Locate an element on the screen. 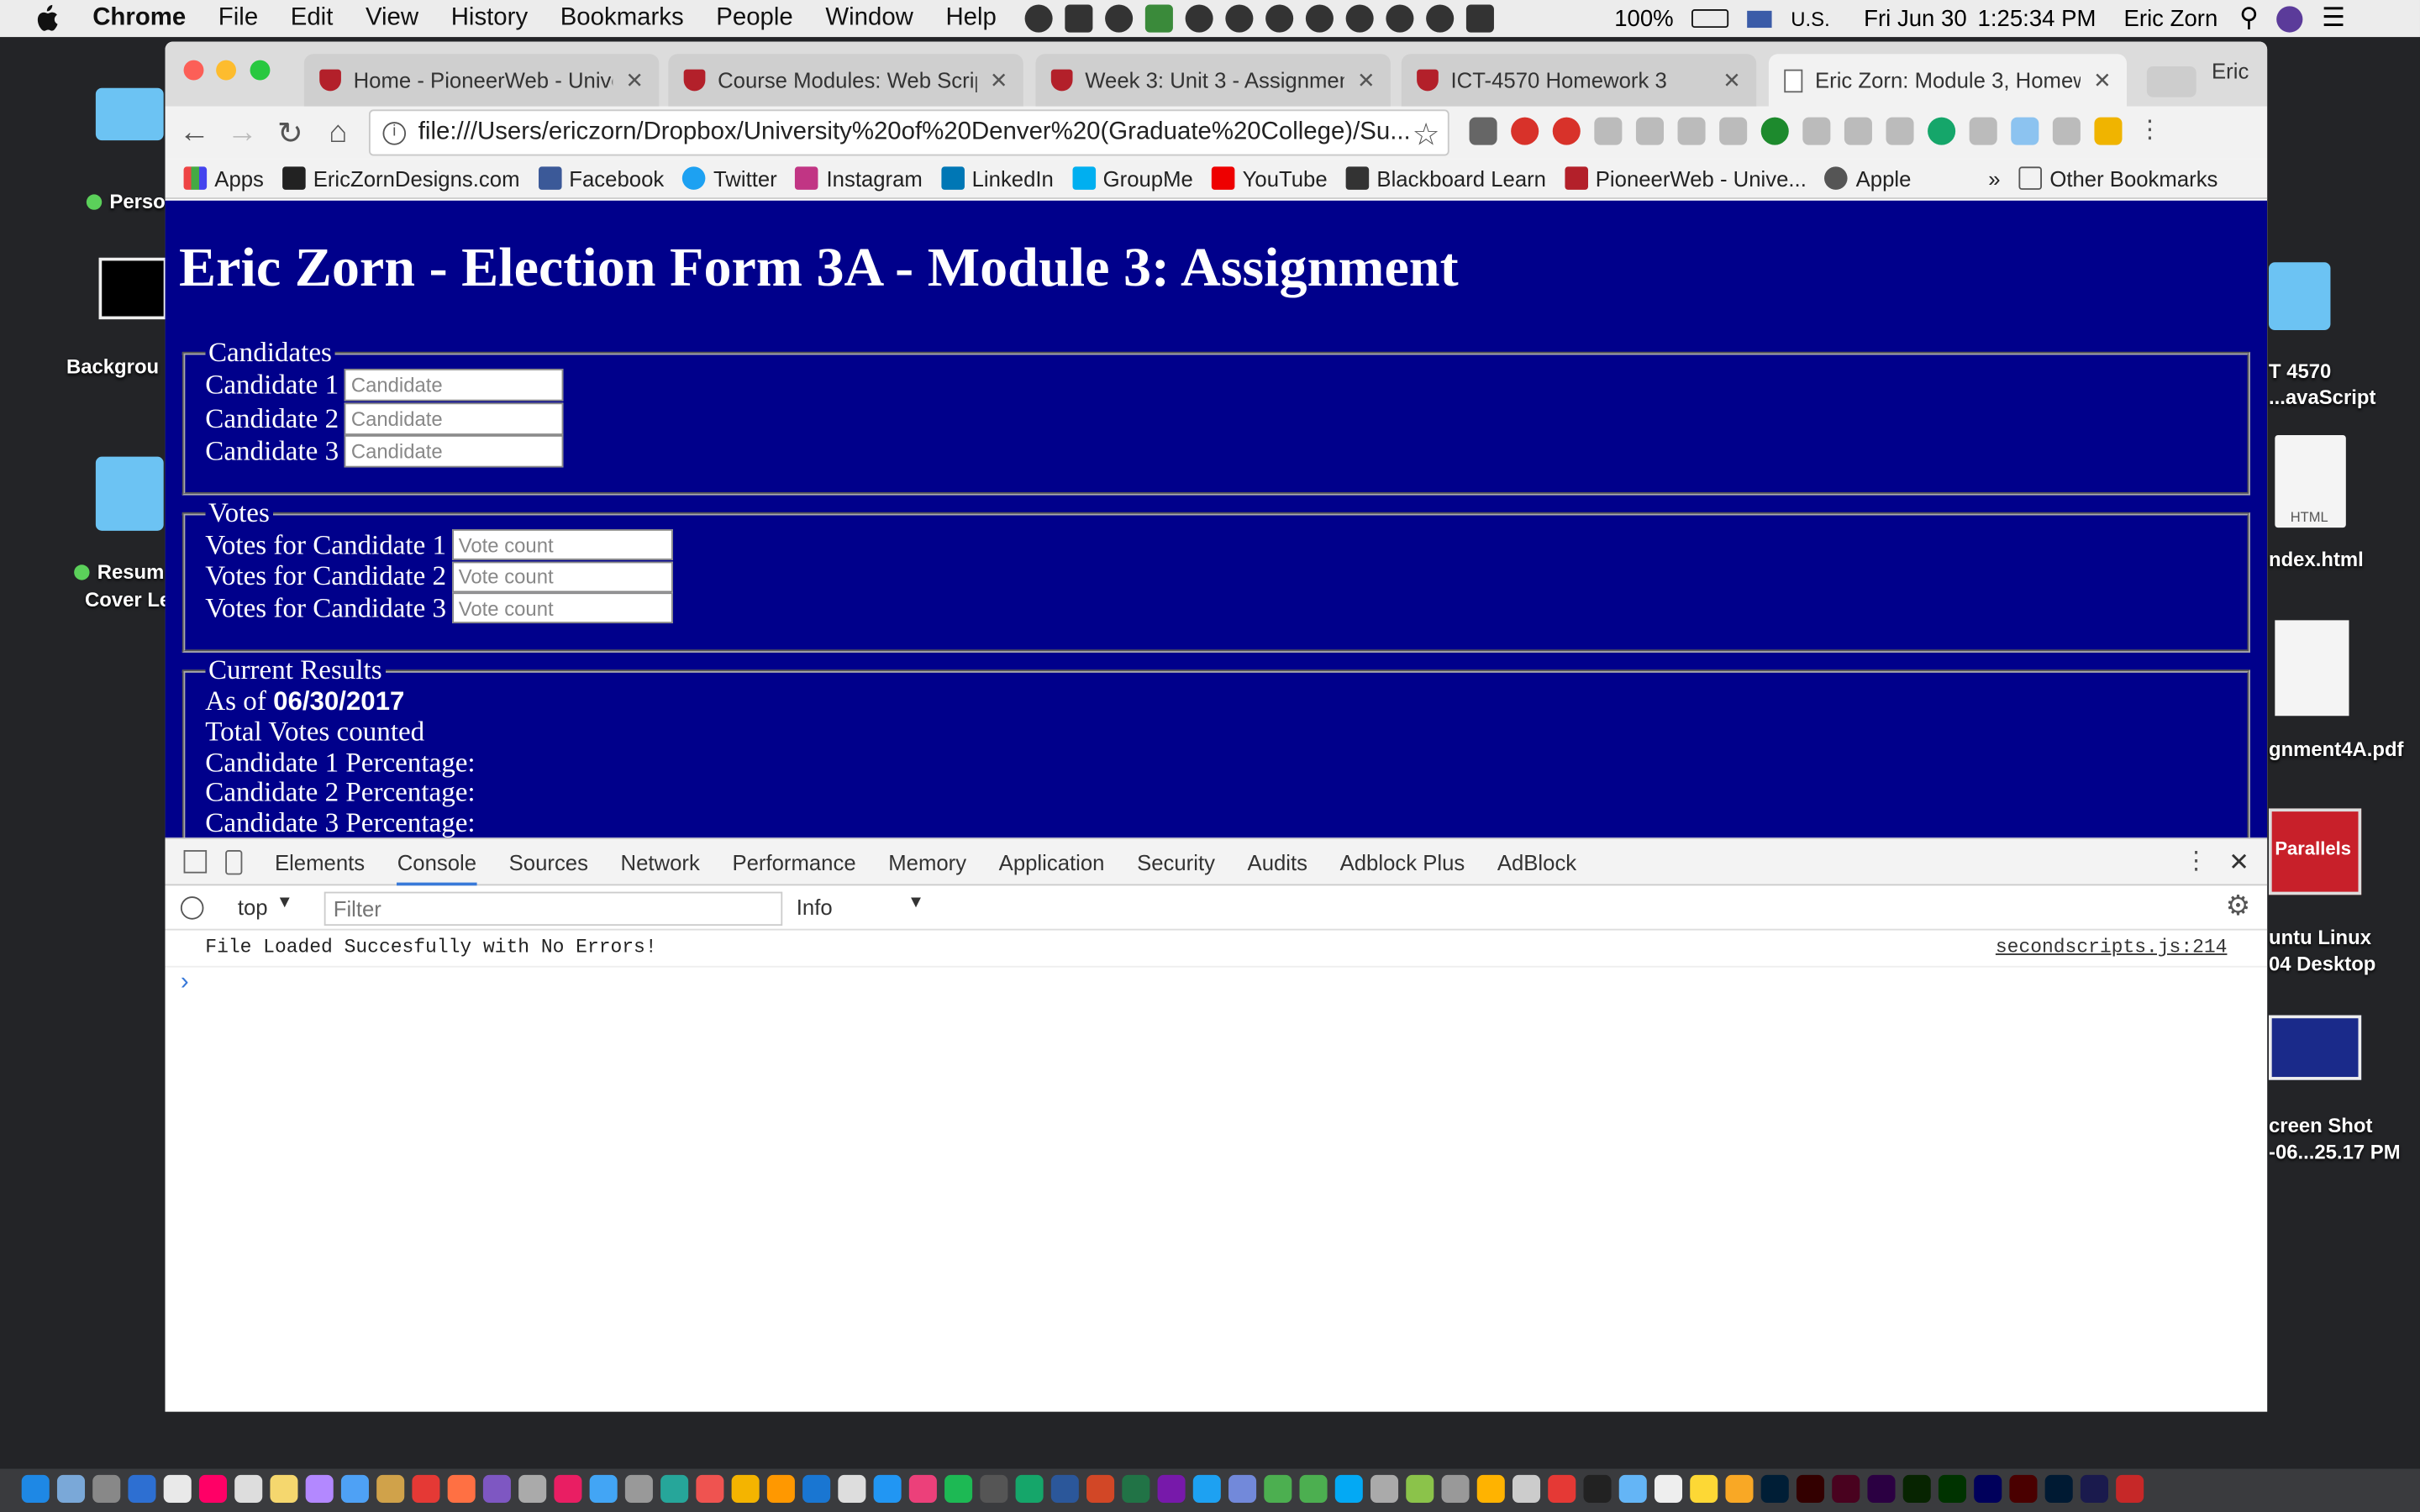 Image resolution: width=2420 pixels, height=1512 pixels. bookmark-apps: Apps is located at coordinates (224, 178).